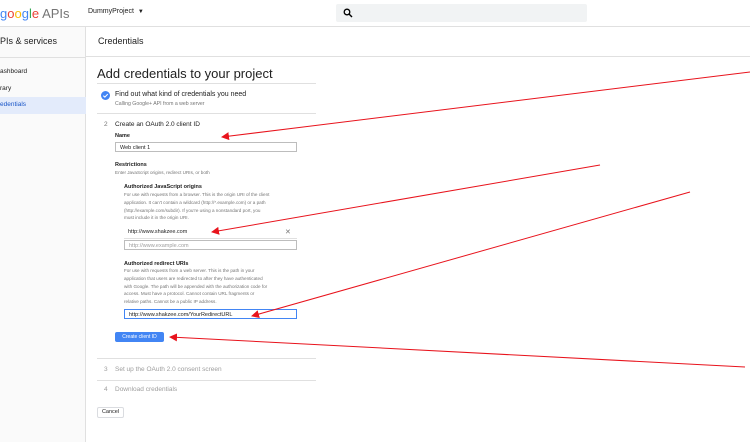 This screenshot has height=442, width=750. What do you see at coordinates (121, 41) in the screenshot?
I see `header-title: Credentials` at bounding box center [121, 41].